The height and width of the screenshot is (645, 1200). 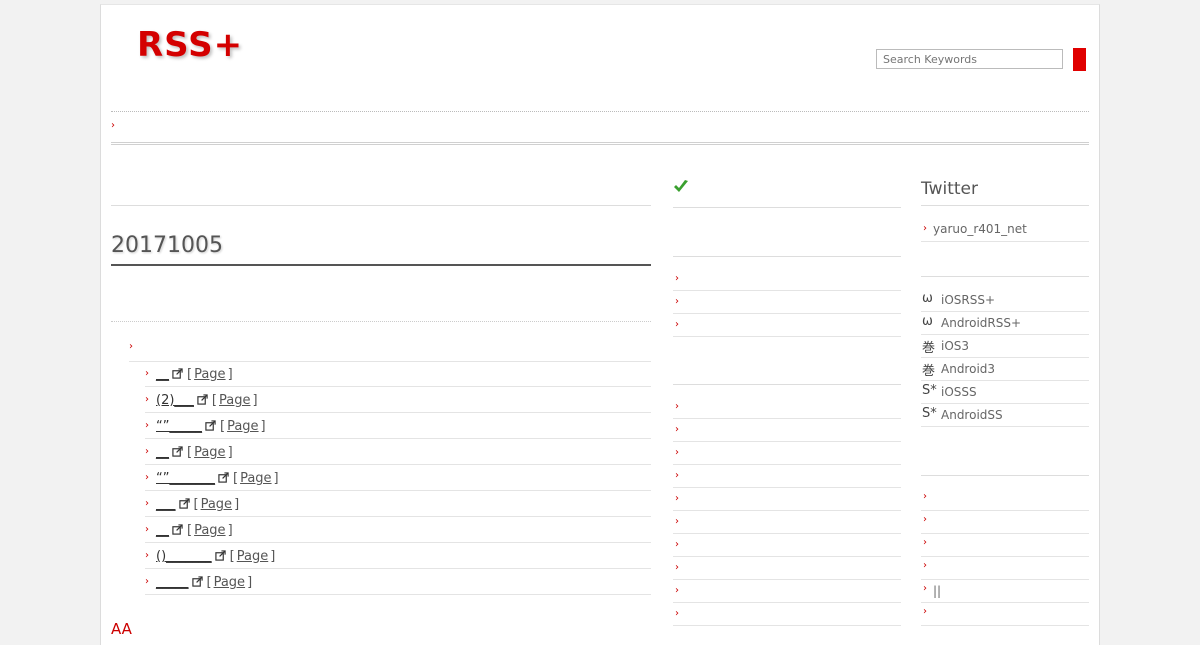 What do you see at coordinates (1005, 415) in the screenshot?
I see `app-link-android-ss: S* AndroidSS` at bounding box center [1005, 415].